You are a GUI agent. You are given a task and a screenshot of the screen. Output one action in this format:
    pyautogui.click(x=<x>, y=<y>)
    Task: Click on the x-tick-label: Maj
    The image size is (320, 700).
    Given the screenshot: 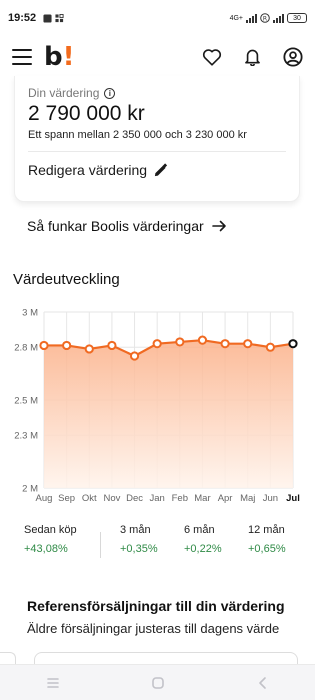 What is the action you would take?
    pyautogui.click(x=247, y=498)
    